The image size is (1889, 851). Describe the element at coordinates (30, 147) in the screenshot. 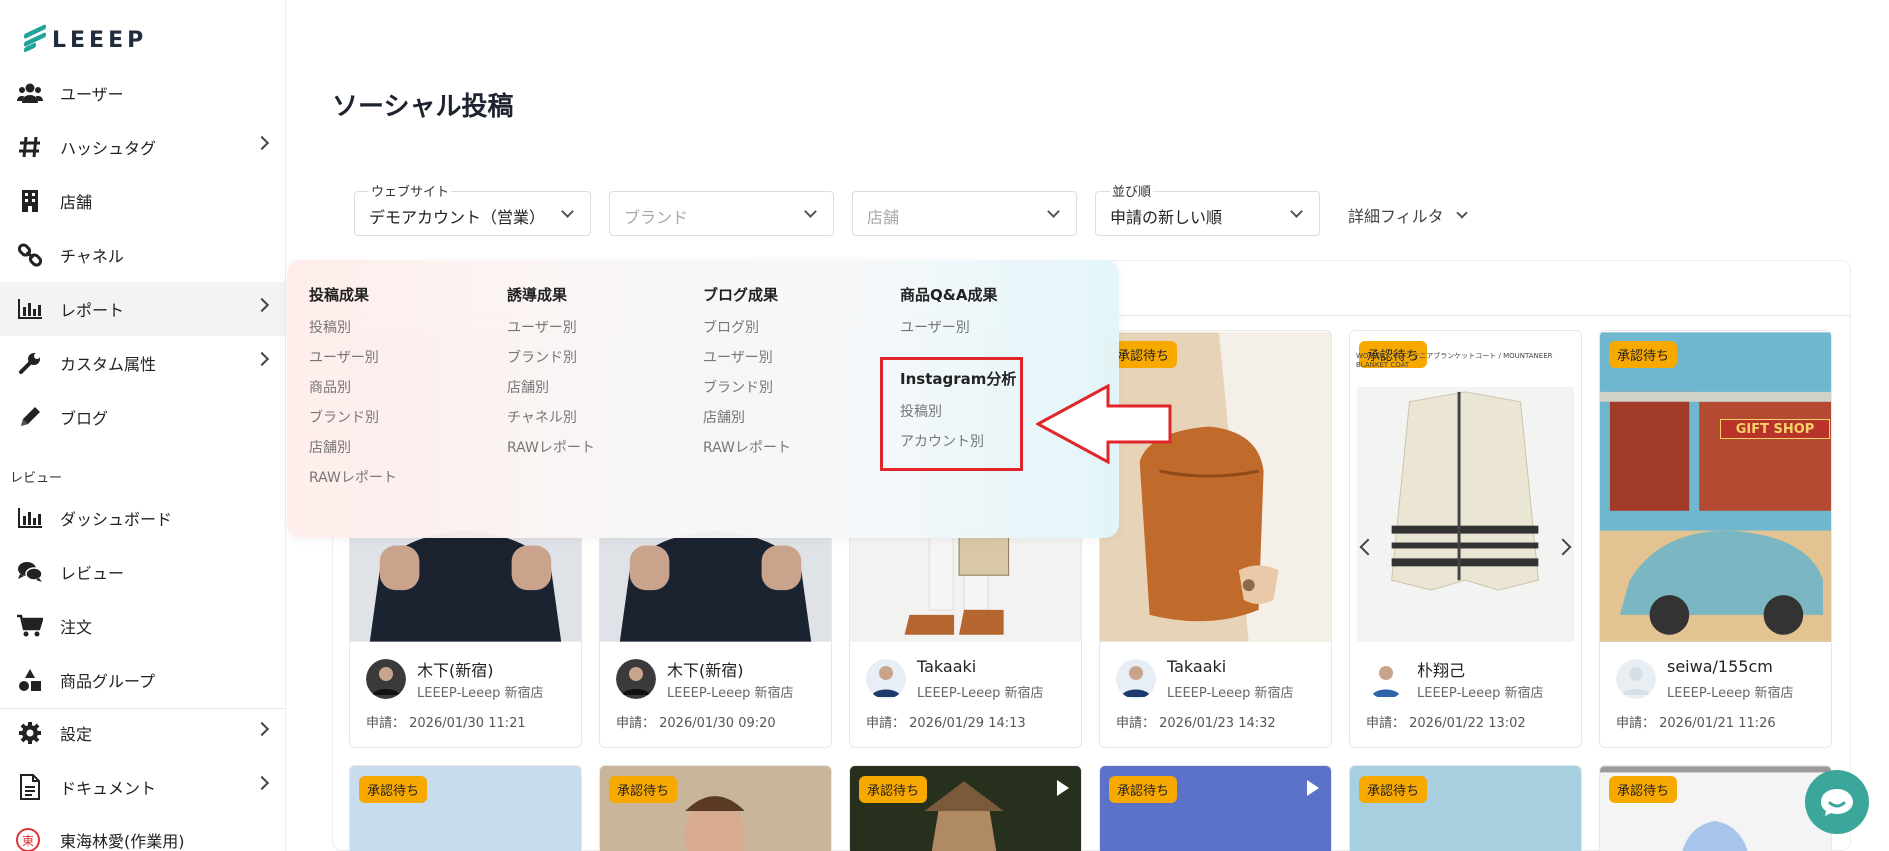

I see `hashtag-icon` at that location.